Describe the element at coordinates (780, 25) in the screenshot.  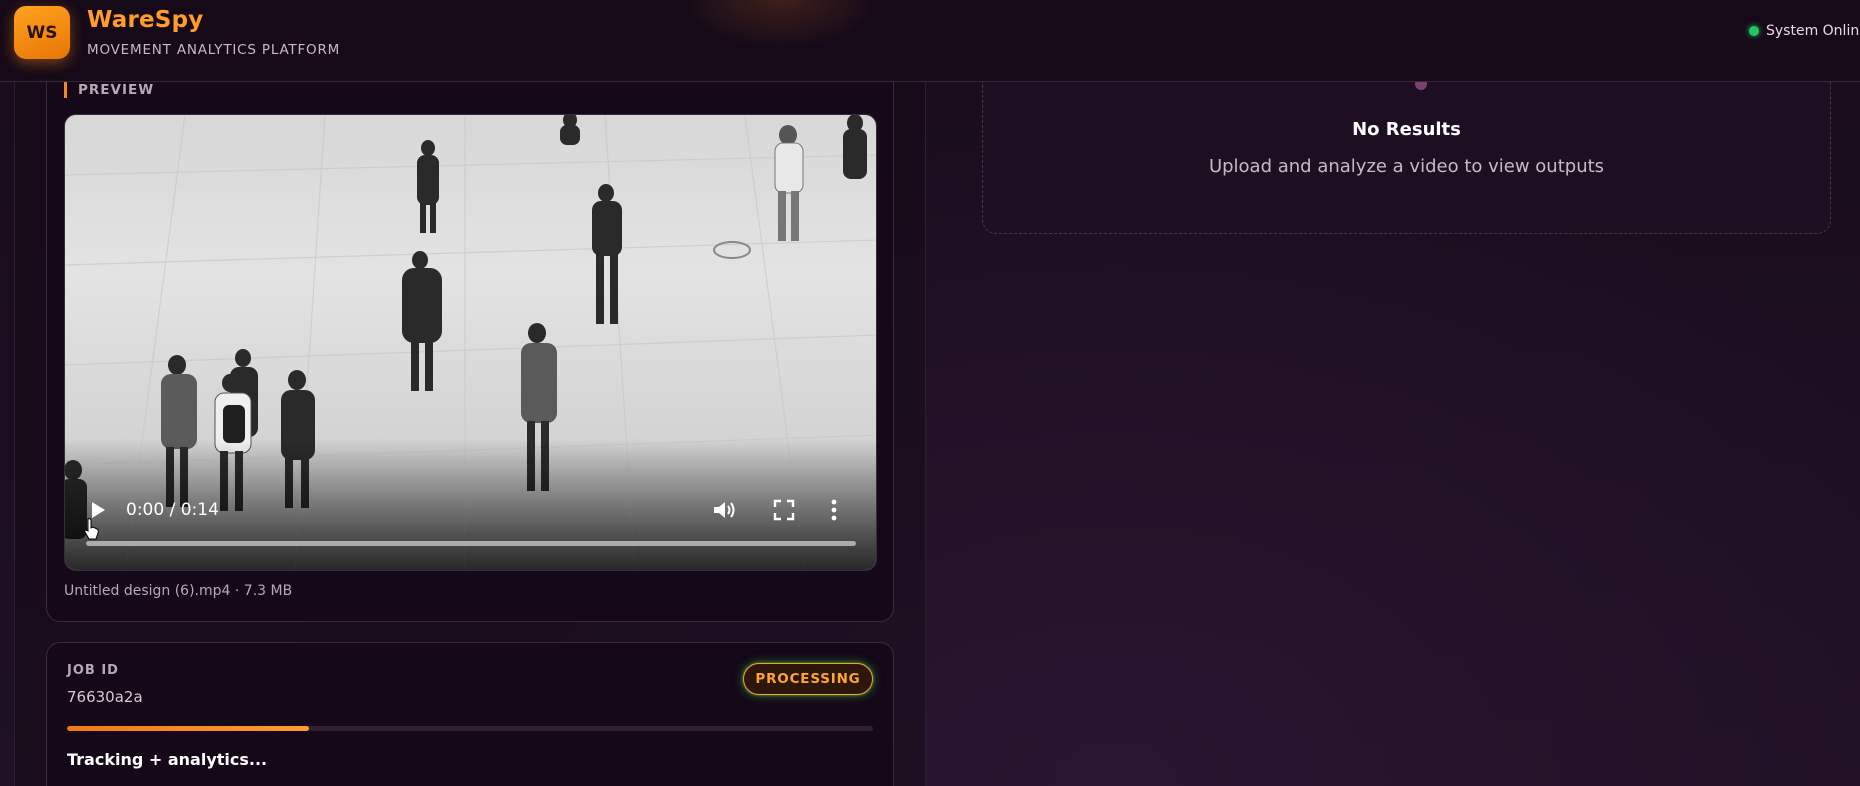
I see `header-glow` at that location.